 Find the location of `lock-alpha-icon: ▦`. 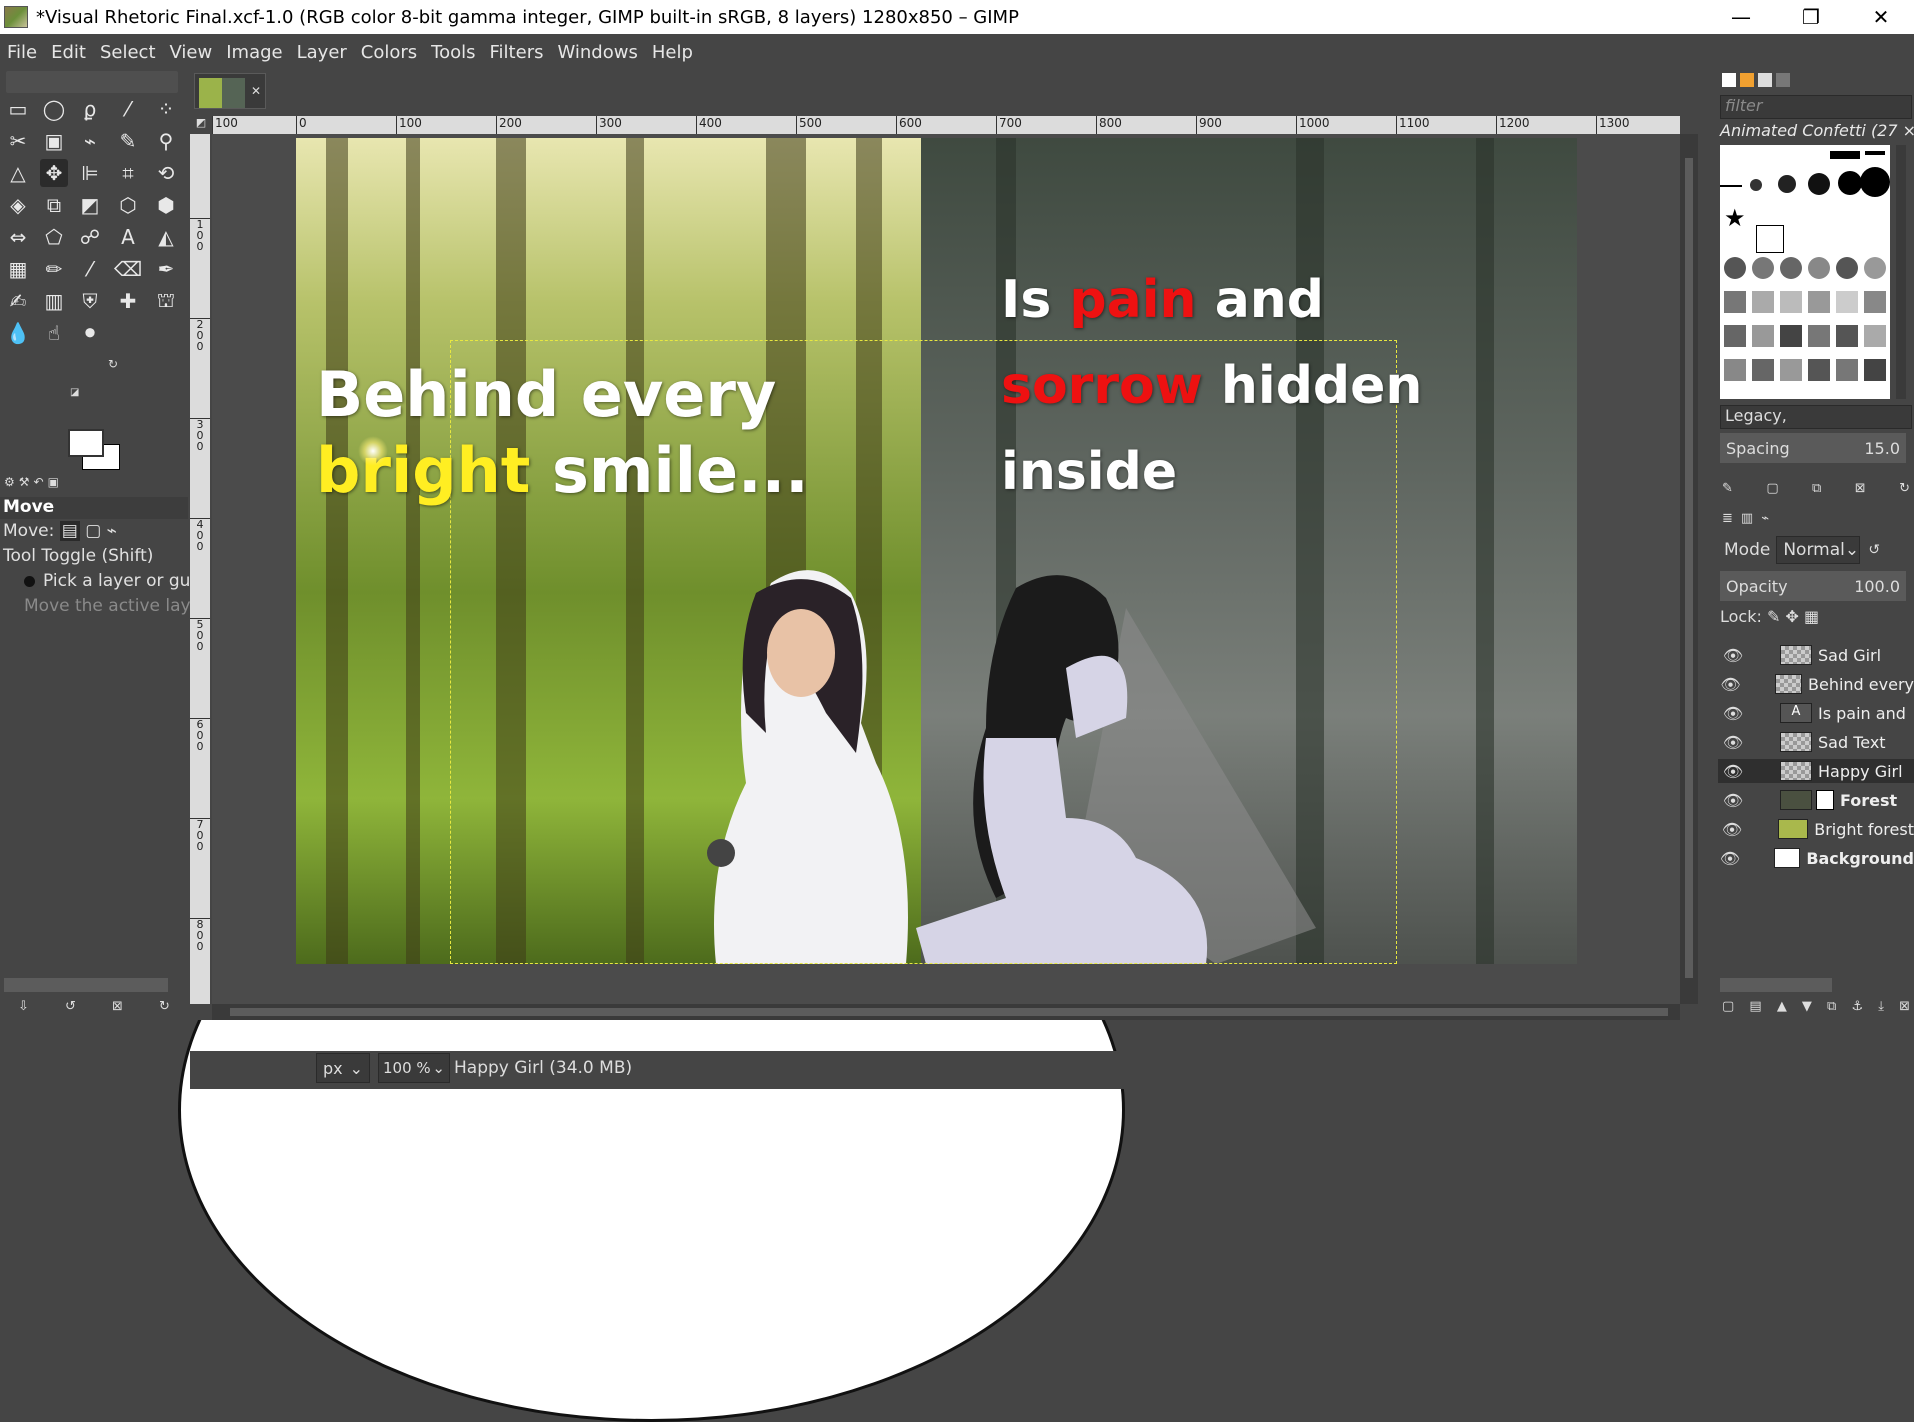

lock-alpha-icon: ▦ is located at coordinates (1811, 616).